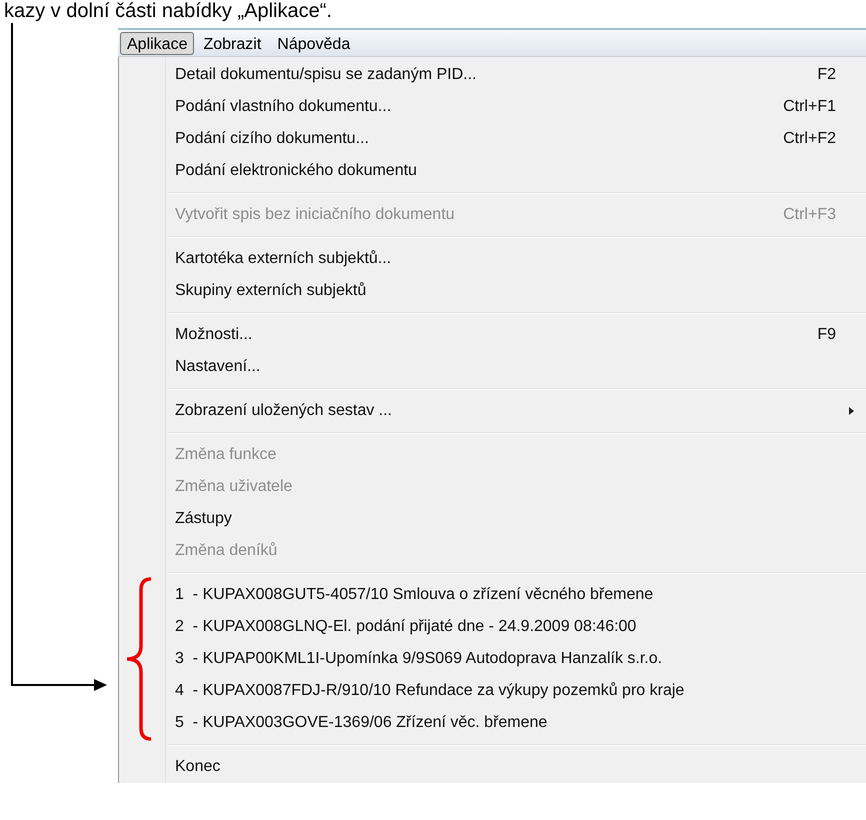 This screenshot has height=820, width=866. Describe the element at coordinates (492, 659) in the screenshot. I see `menu-item: 3 - KUPAP00KML1I-Upomínka 9/9S069 Autodoprava Hanzalík s.r.o.` at that location.